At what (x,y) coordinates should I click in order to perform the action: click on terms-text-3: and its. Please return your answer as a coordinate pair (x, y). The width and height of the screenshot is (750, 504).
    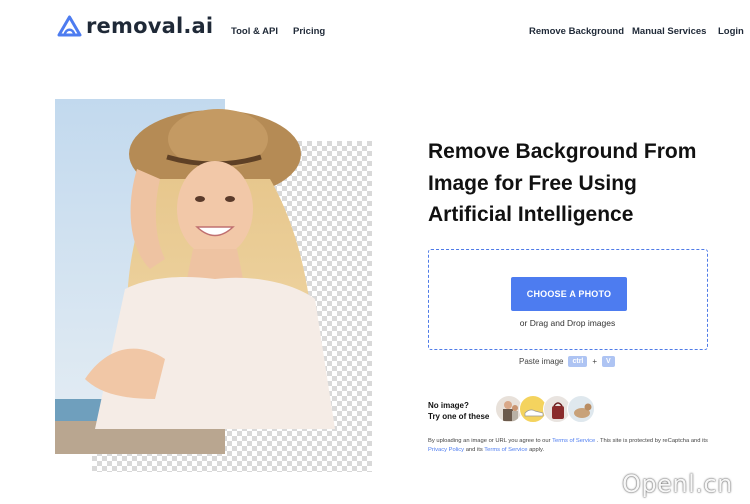
    Looking at the image, I should click on (474, 450).